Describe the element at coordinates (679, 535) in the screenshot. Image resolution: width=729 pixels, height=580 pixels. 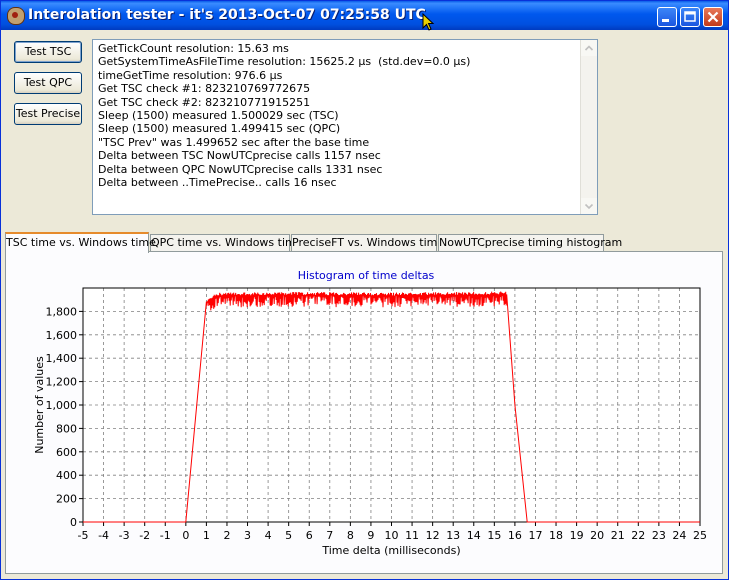
I see `x-tick-label: 24` at that location.